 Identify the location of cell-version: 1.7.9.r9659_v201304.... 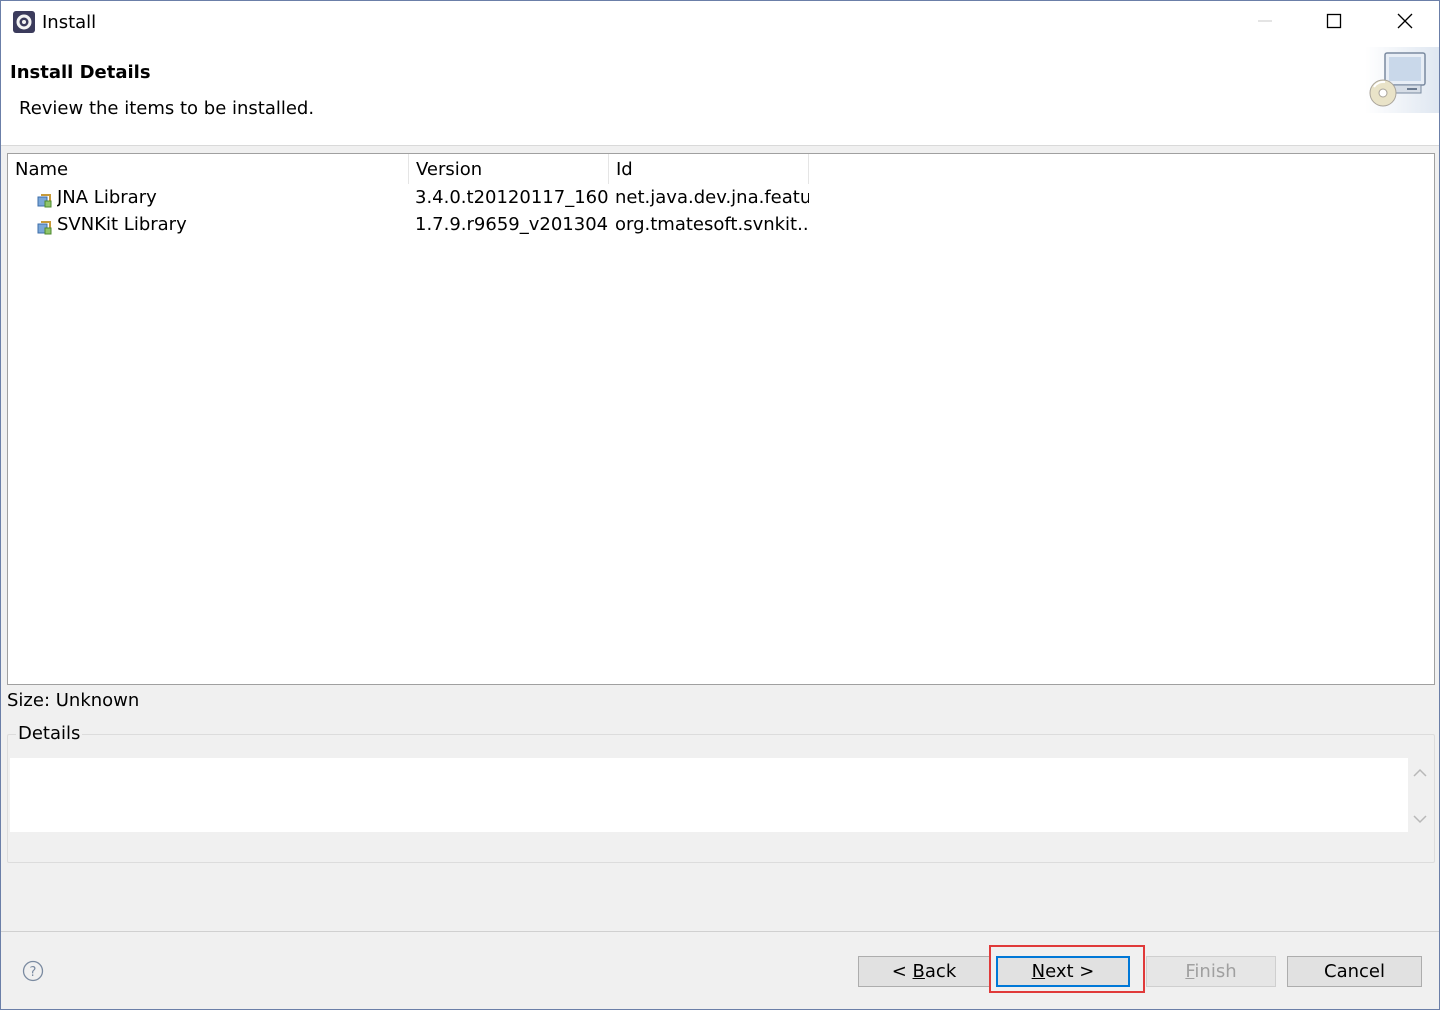
(511, 224).